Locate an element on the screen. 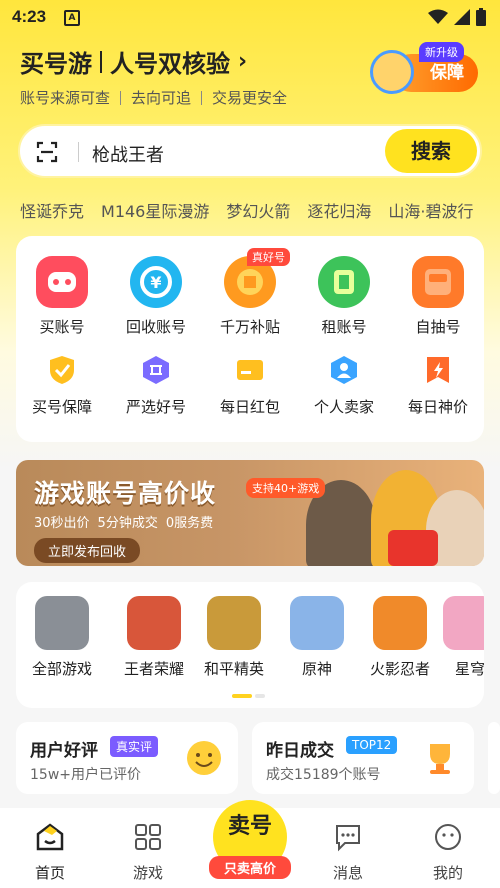 The image size is (500, 888). upgrade-tag: 新升级 is located at coordinates (441, 52).